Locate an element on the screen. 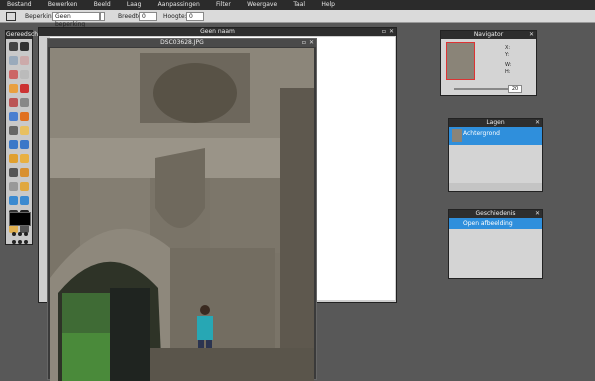 This screenshot has width=595, height=381. tool-grid is located at coordinates (20, 139).